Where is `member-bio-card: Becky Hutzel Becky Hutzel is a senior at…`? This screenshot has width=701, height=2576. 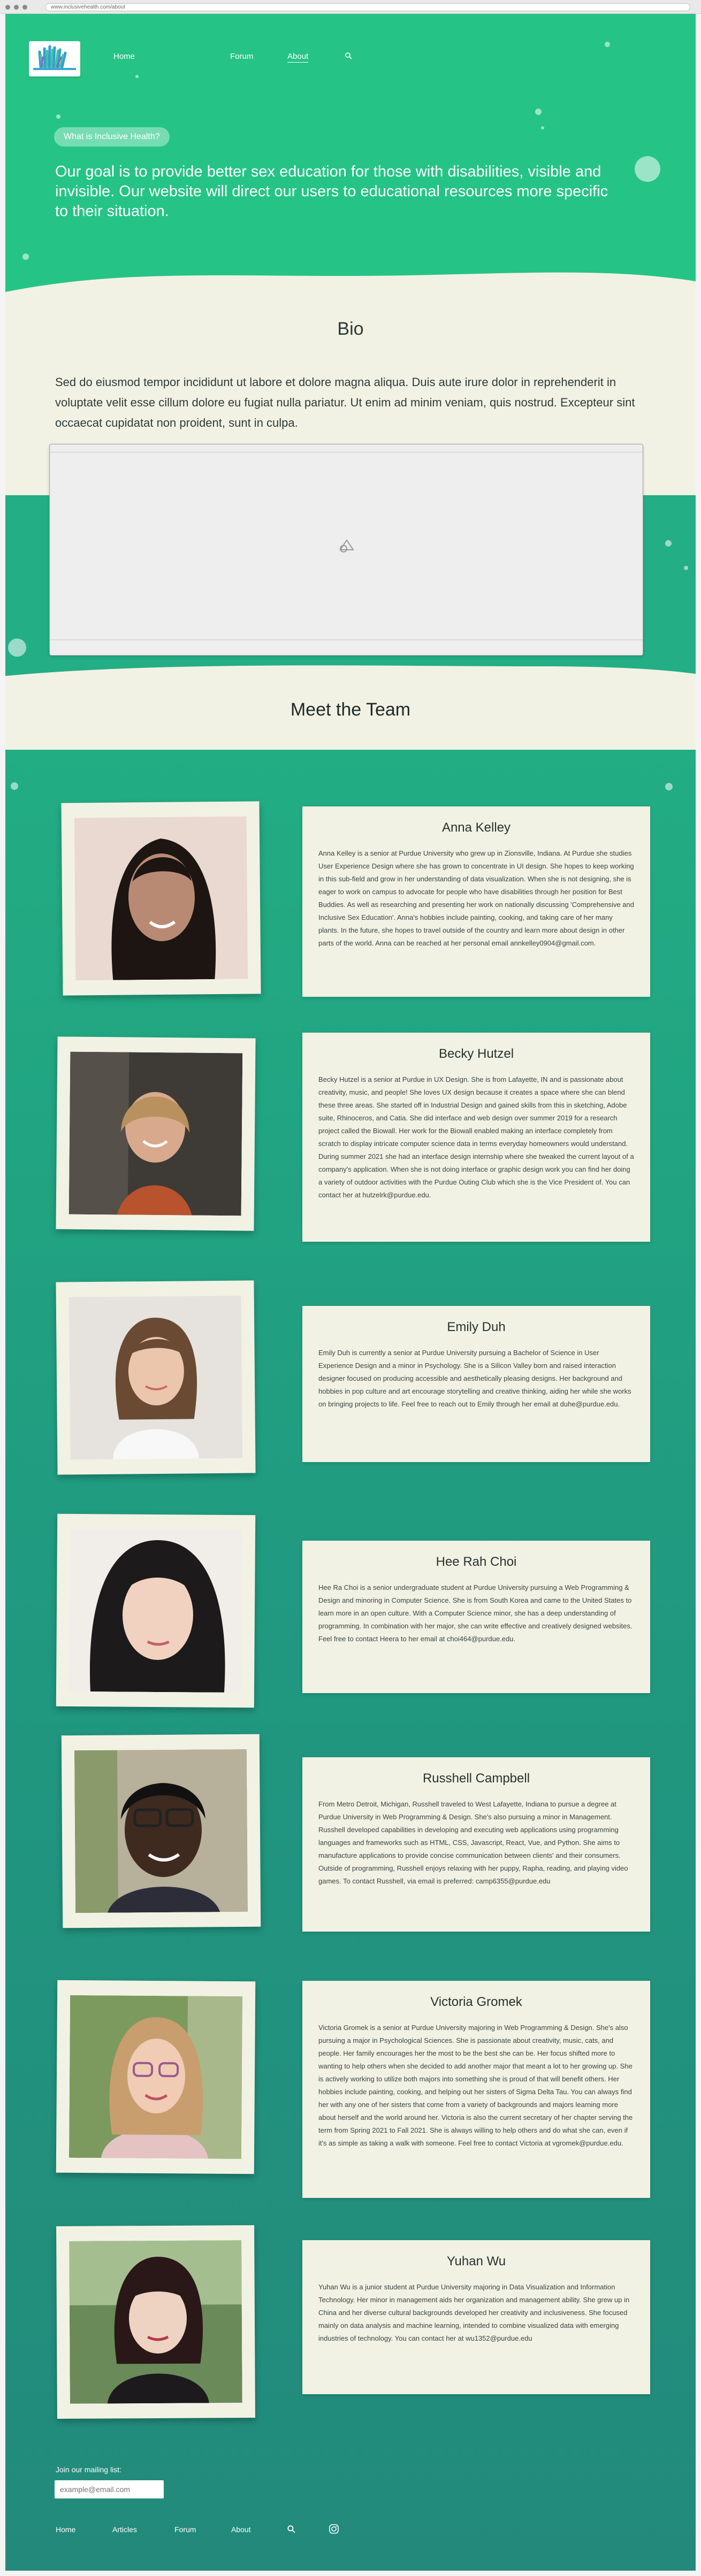 member-bio-card: Becky Hutzel Becky Hutzel is a senior at… is located at coordinates (476, 1137).